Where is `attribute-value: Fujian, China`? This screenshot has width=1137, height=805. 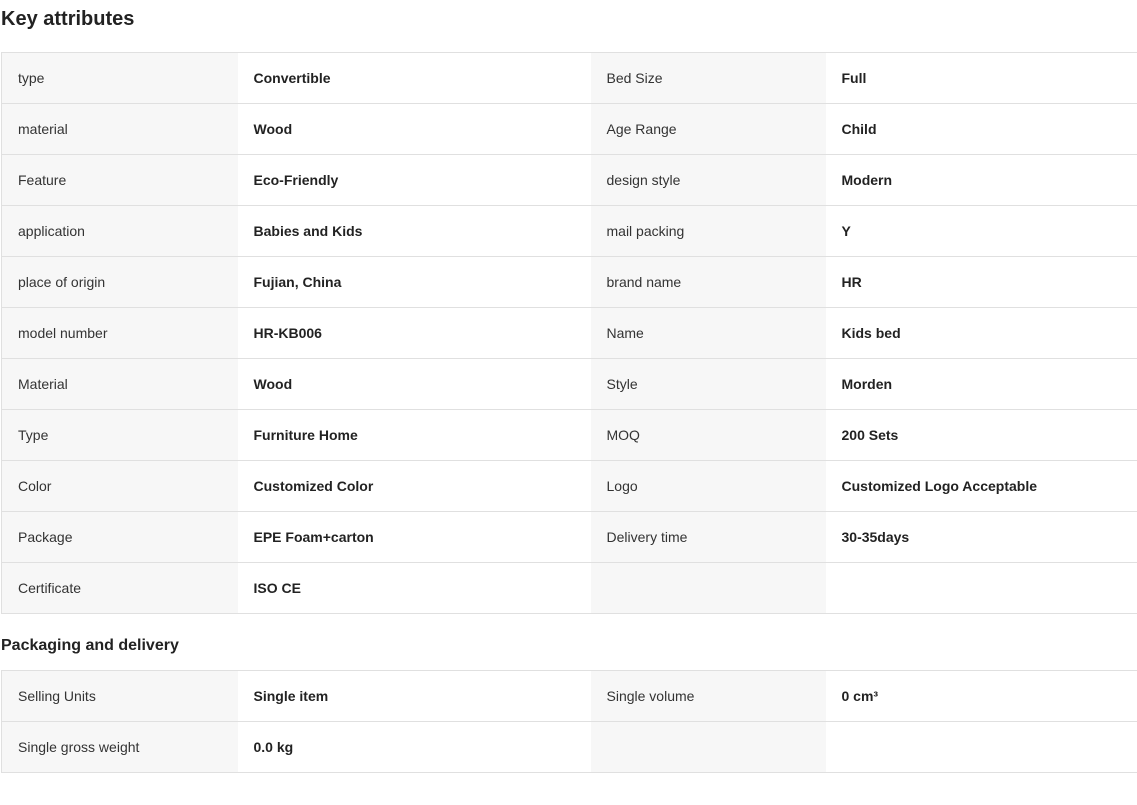
attribute-value: Fujian, China is located at coordinates (414, 282).